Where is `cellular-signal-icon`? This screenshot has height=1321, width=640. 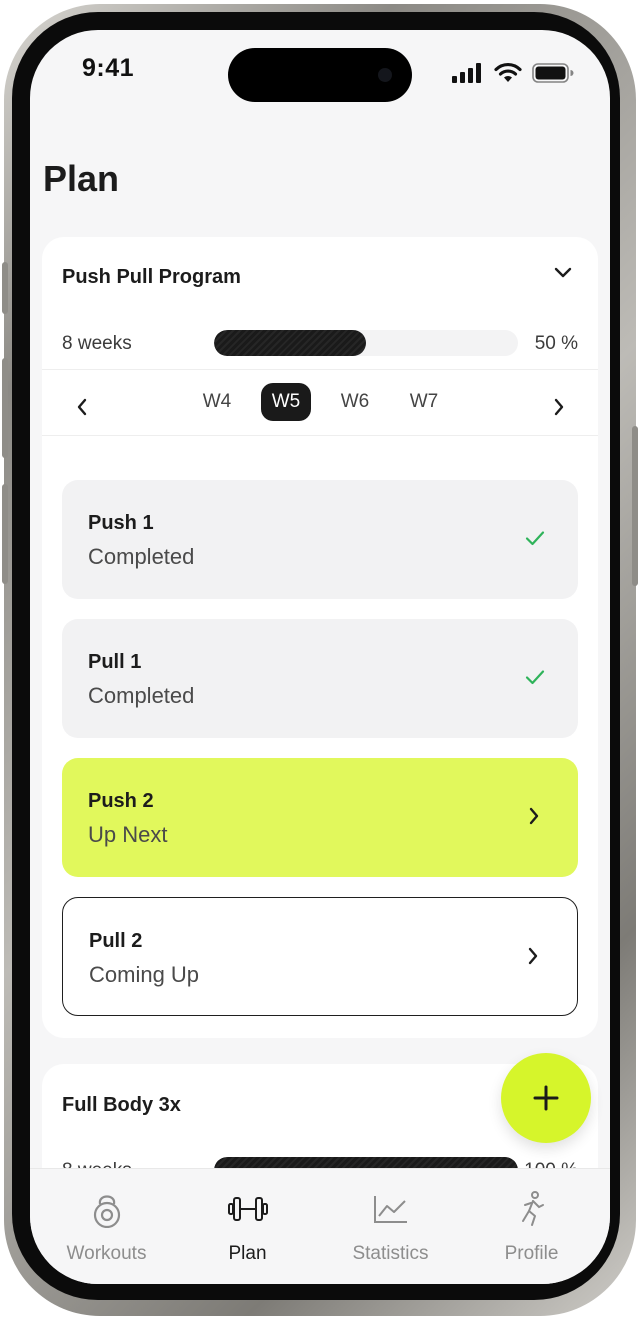
cellular-signal-icon is located at coordinates (466, 72).